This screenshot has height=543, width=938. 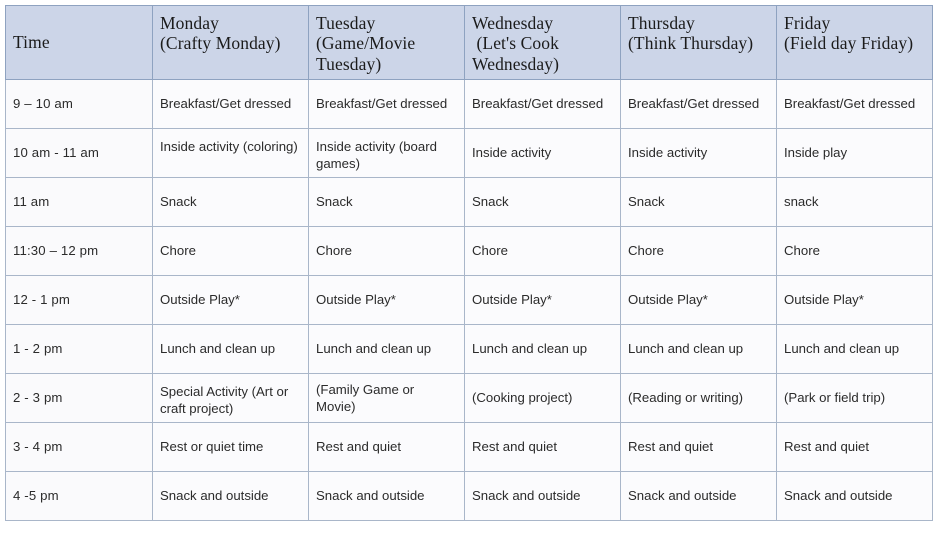 What do you see at coordinates (698, 349) in the screenshot?
I see `activity-cell-thursday: Lunch and clean up` at bounding box center [698, 349].